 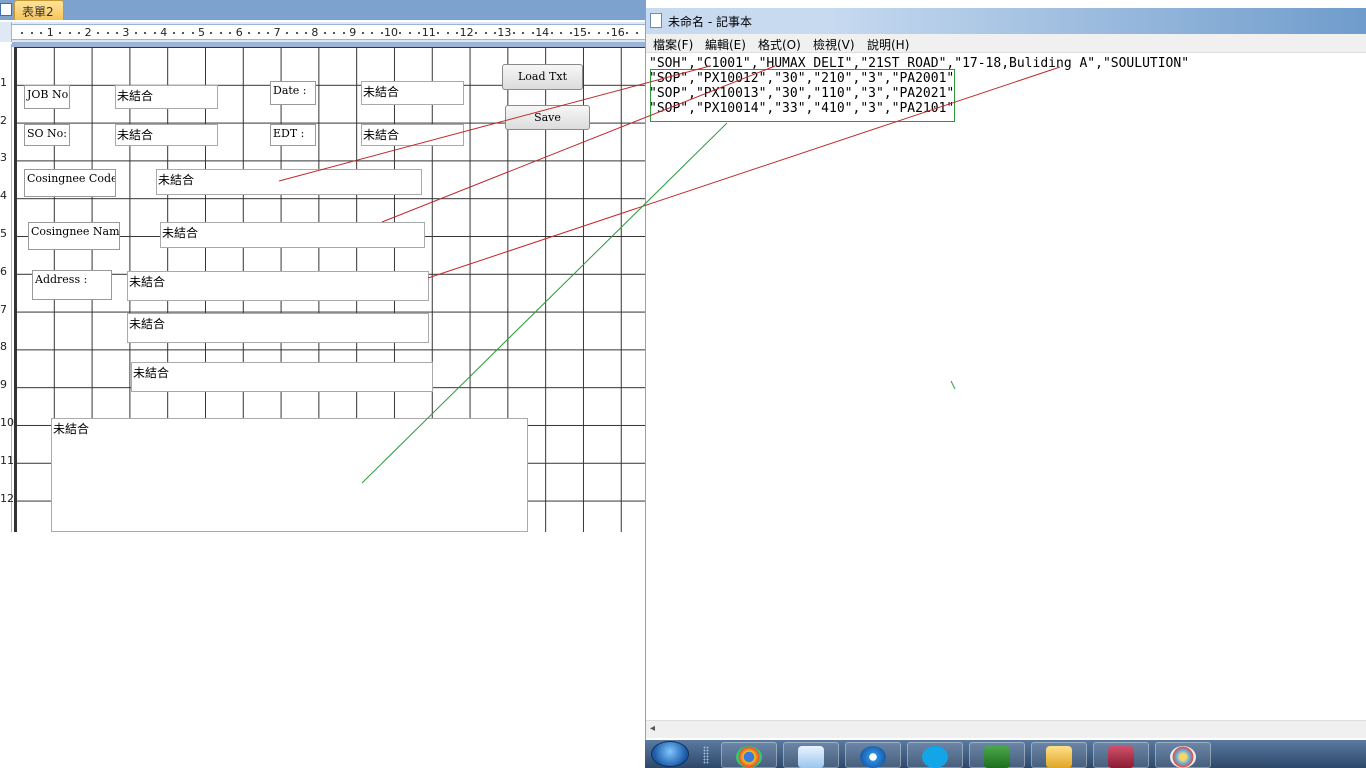 What do you see at coordinates (292, 235) in the screenshot?
I see `consignee-name-textbox: 未結合` at bounding box center [292, 235].